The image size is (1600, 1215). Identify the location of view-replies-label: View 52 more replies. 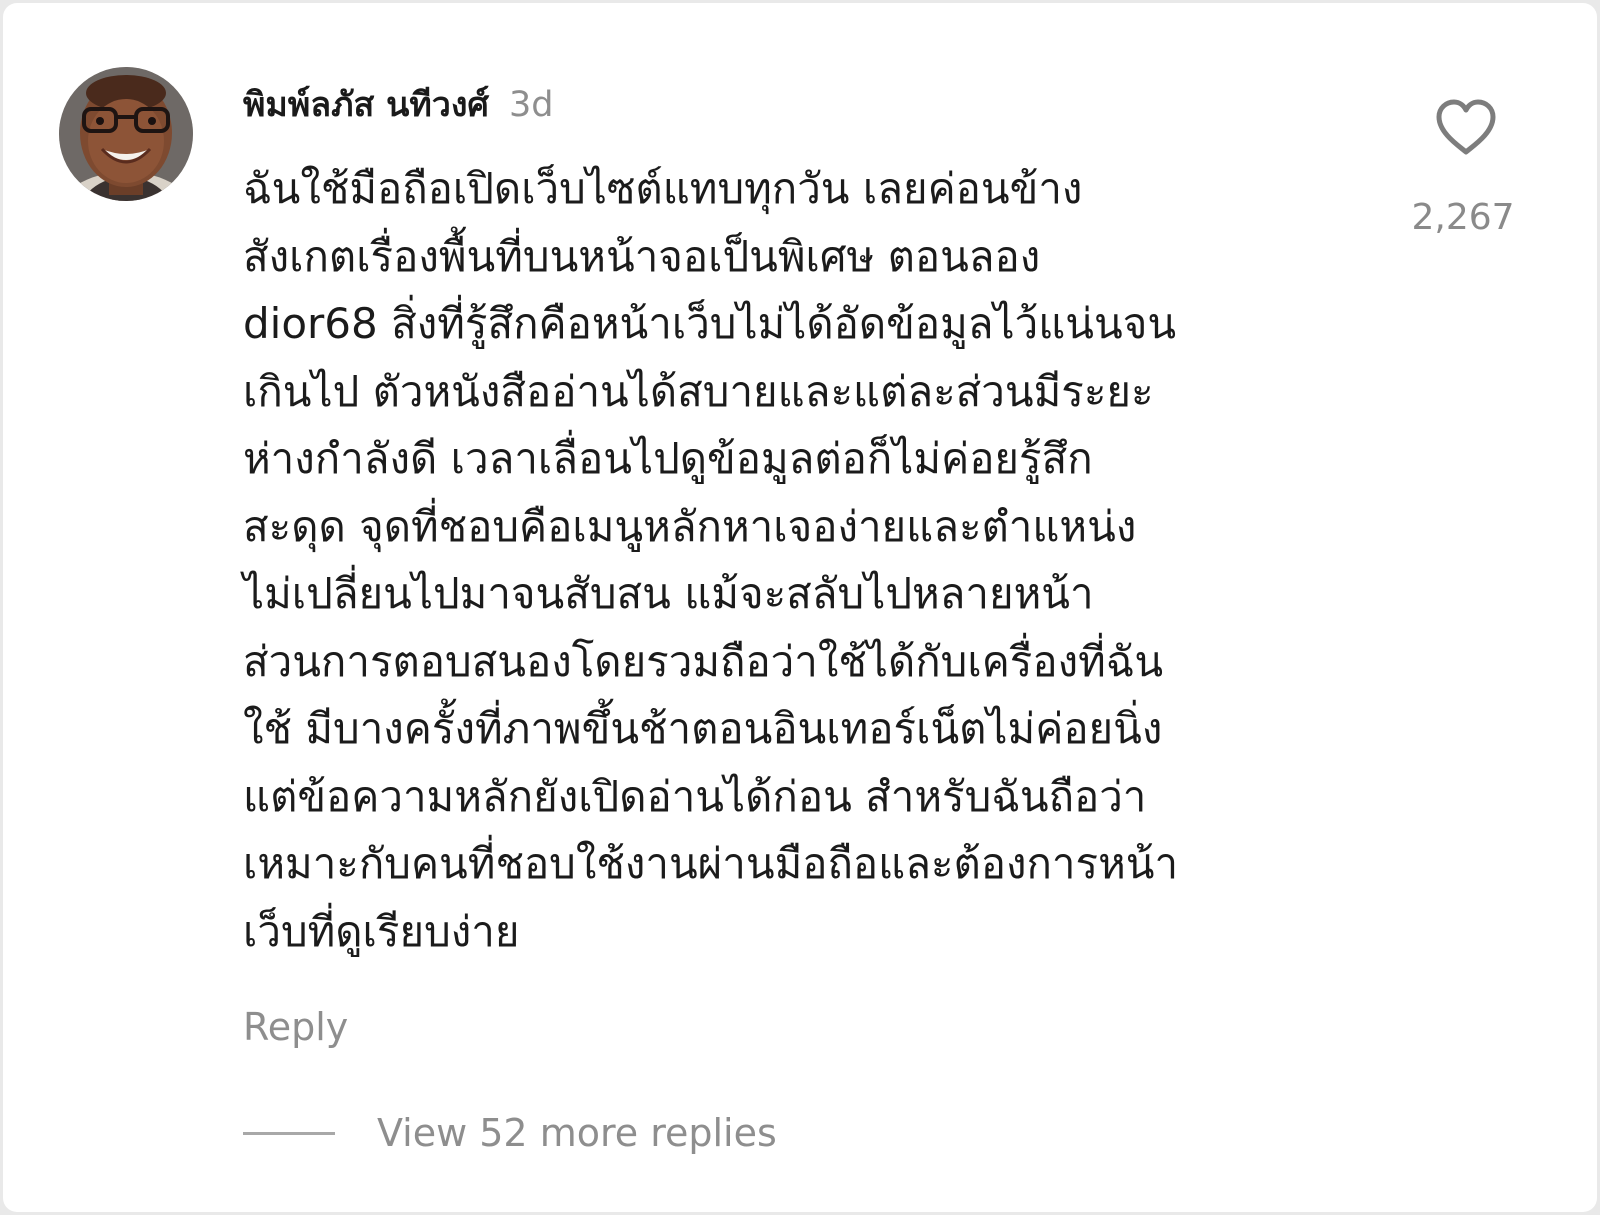
(577, 1133).